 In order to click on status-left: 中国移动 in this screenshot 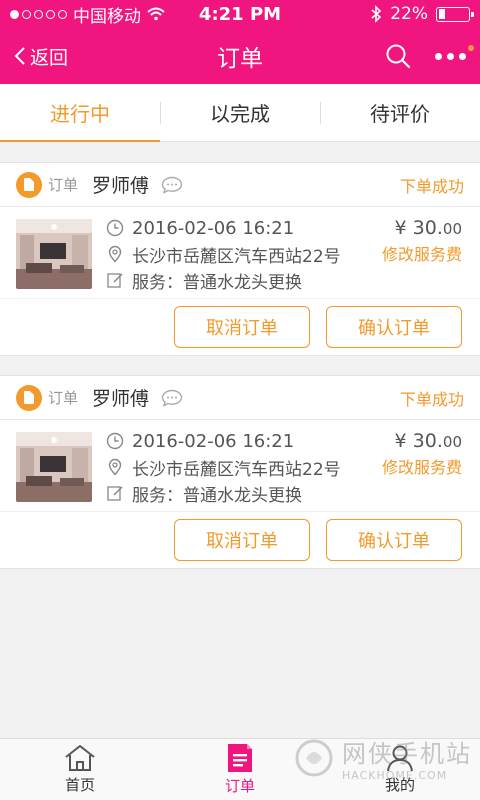, I will do `click(87, 14)`.